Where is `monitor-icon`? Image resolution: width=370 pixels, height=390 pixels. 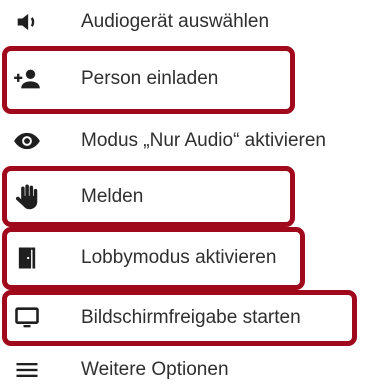 monitor-icon is located at coordinates (27, 318).